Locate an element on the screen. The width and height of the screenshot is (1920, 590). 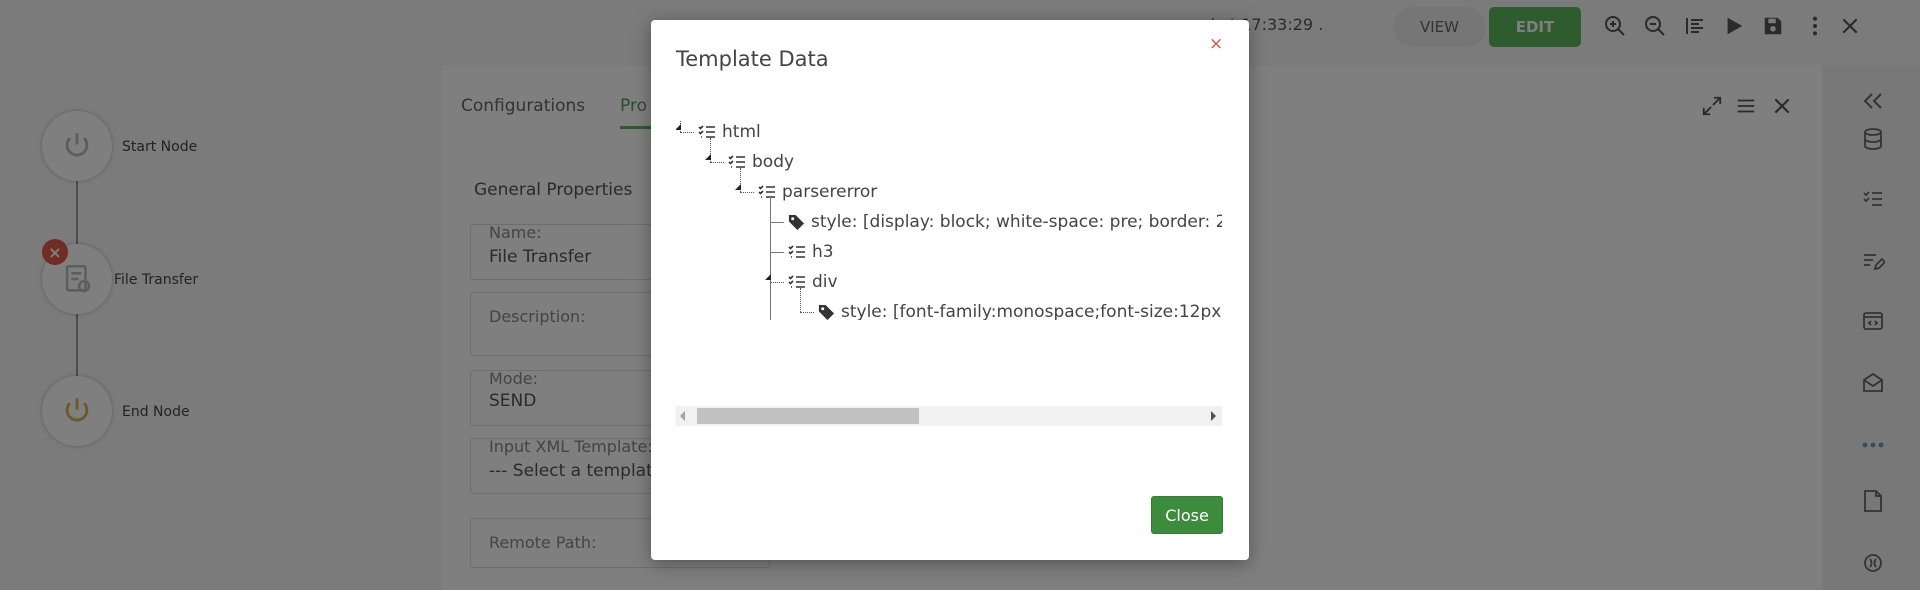
tree-node-div: div is located at coordinates (813, 282).